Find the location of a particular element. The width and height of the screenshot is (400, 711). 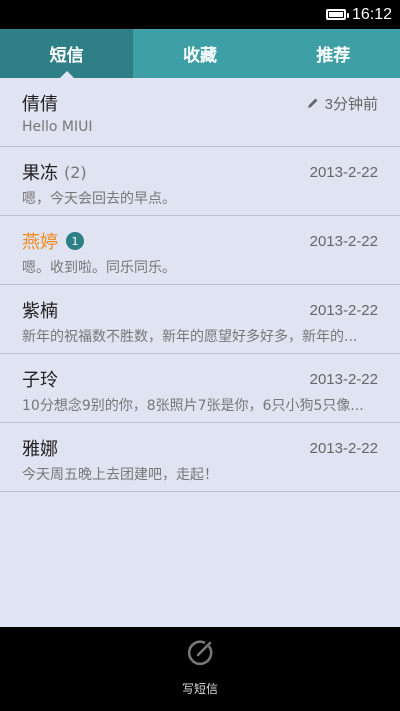

message-preview: 嗯，今天会回去的早点。 is located at coordinates (99, 199).